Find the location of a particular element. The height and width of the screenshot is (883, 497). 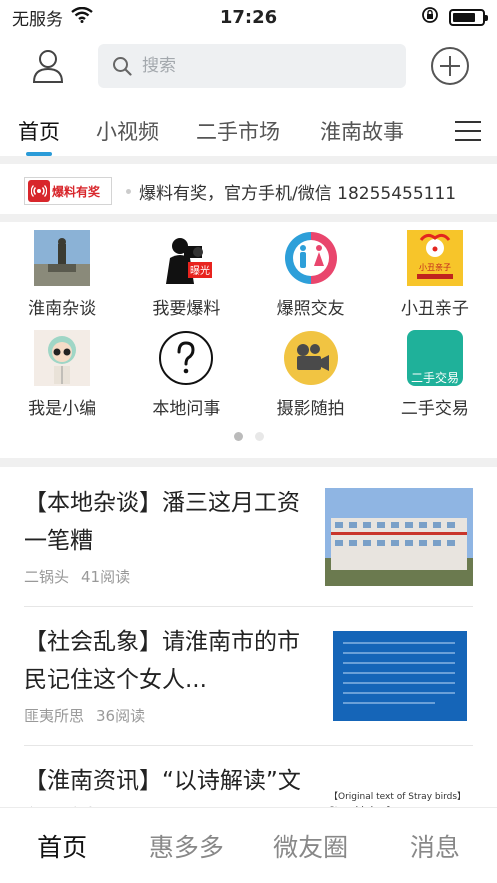

question-icon is located at coordinates (186, 358).